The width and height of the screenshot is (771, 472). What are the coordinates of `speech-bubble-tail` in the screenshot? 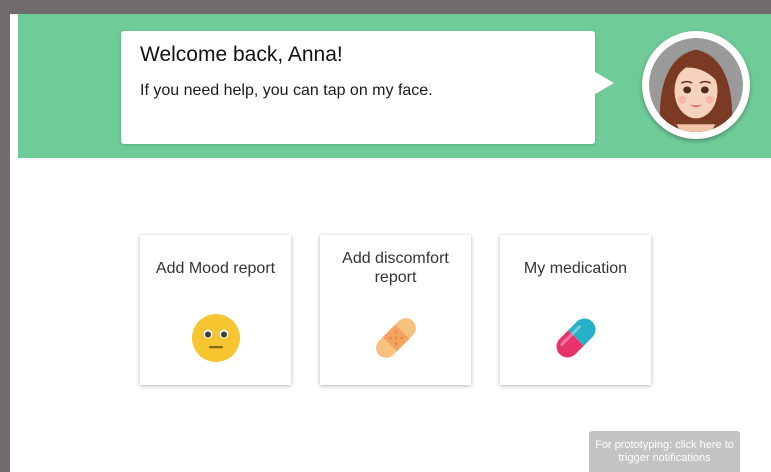 It's located at (602, 83).